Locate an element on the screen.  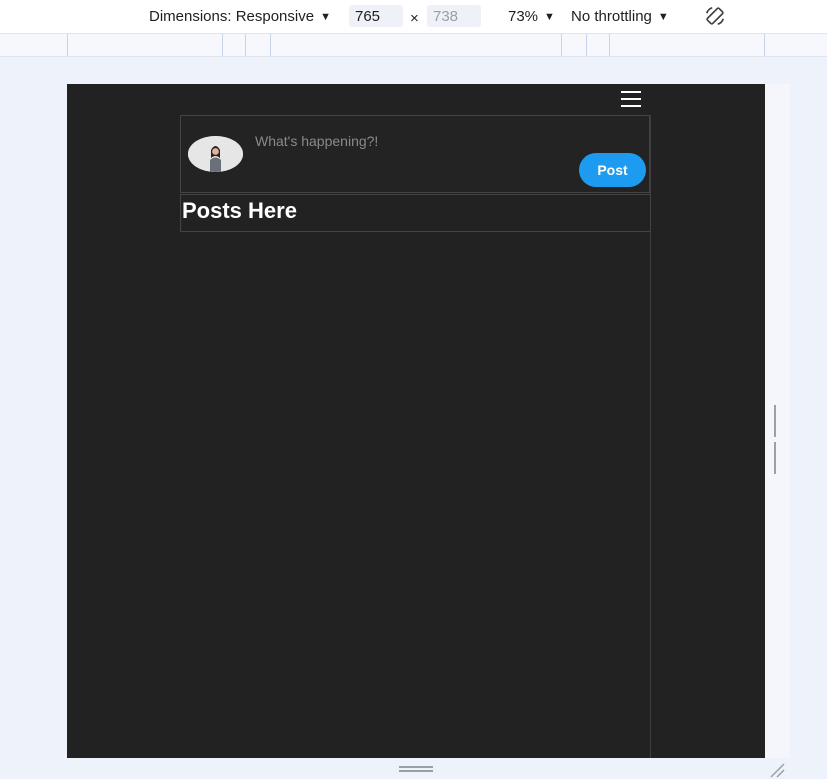
throttling-dropdown: No throttling ▼ is located at coordinates (620, 16).